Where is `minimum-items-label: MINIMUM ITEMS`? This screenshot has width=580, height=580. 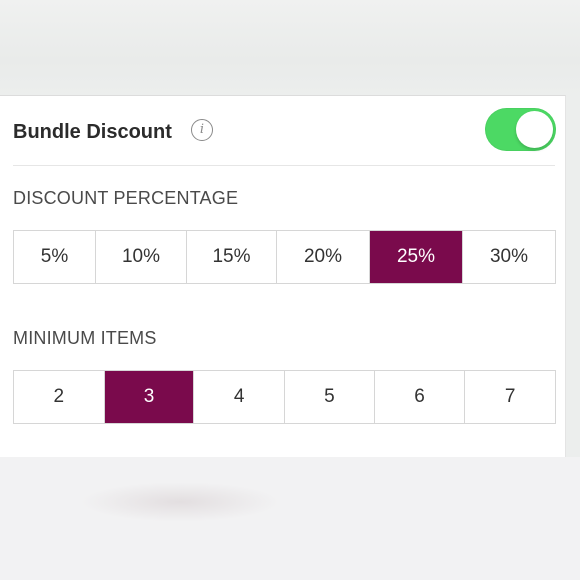
minimum-items-label: MINIMUM ITEMS is located at coordinates (85, 338).